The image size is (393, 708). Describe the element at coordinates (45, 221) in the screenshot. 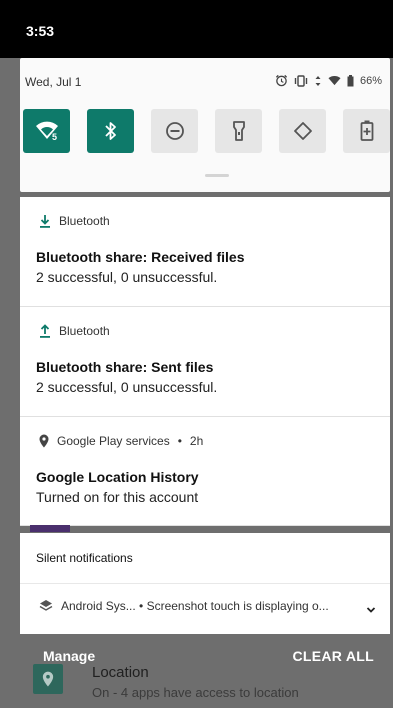

I see `download-icon` at that location.